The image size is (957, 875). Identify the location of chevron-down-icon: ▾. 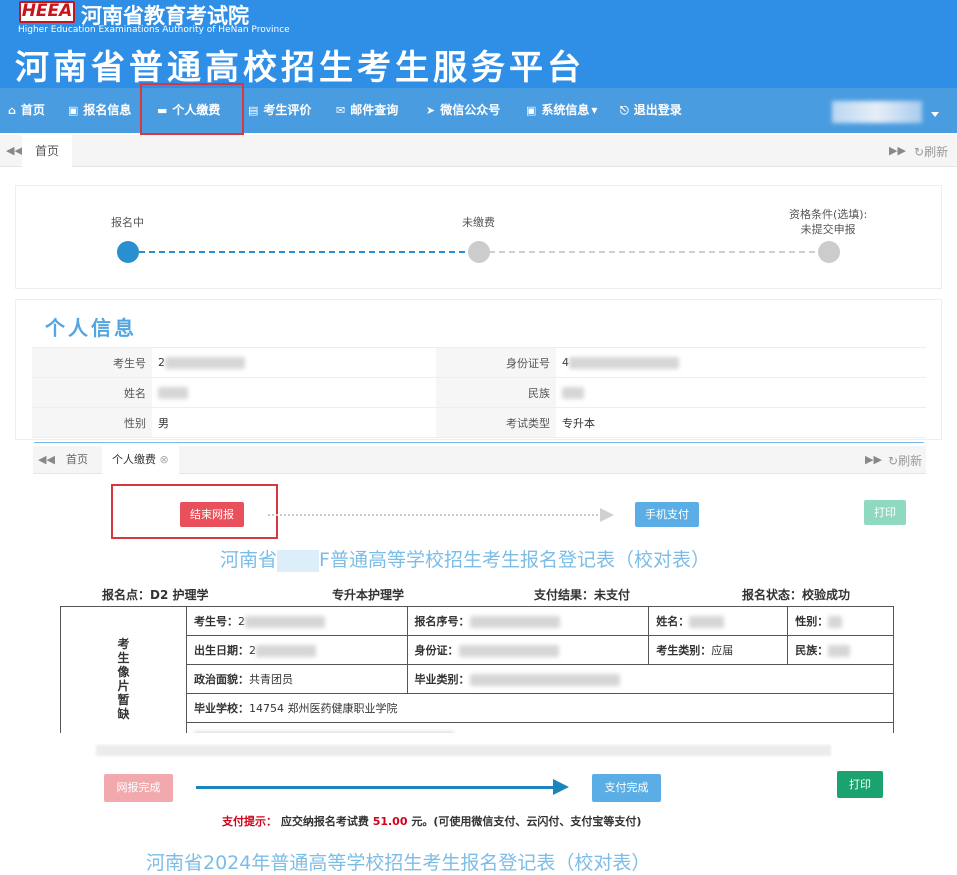
(594, 110).